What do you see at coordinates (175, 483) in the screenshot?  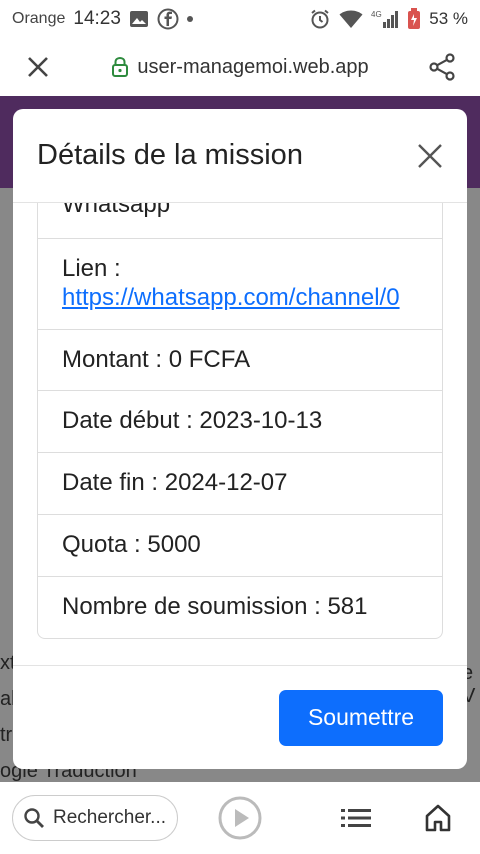 I see `mission-end-date: Date fin : 2024-12-07` at bounding box center [175, 483].